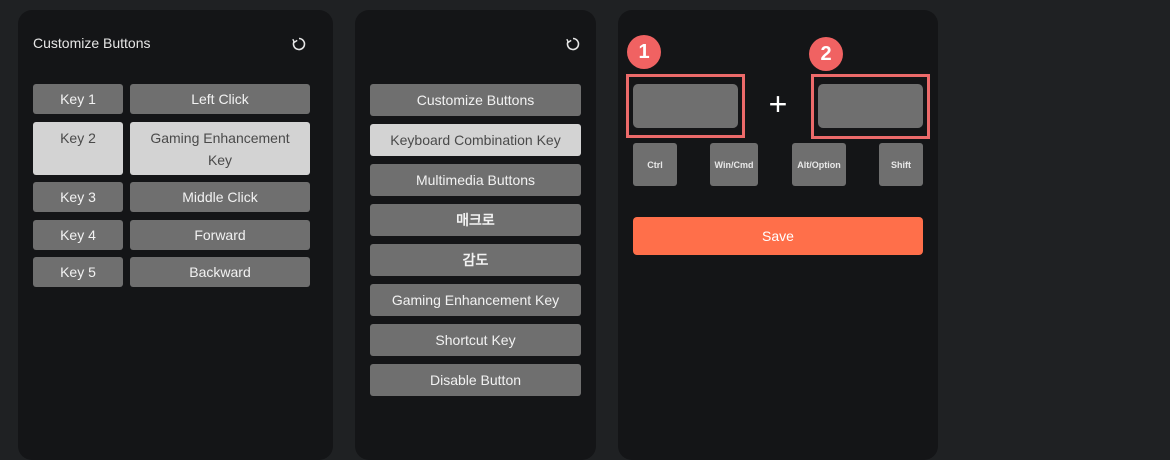 This screenshot has width=1170, height=460. Describe the element at coordinates (475, 140) in the screenshot. I see `menu-keyboard-combination-key: Keyboard Combination Key` at that location.